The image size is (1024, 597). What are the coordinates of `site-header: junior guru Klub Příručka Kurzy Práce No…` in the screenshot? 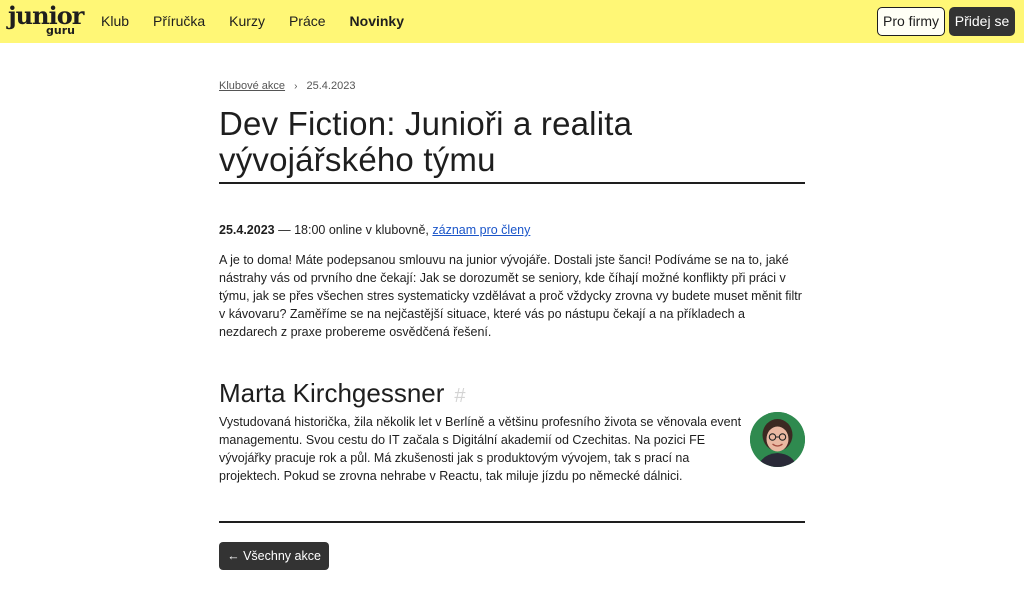 It's located at (512, 21).